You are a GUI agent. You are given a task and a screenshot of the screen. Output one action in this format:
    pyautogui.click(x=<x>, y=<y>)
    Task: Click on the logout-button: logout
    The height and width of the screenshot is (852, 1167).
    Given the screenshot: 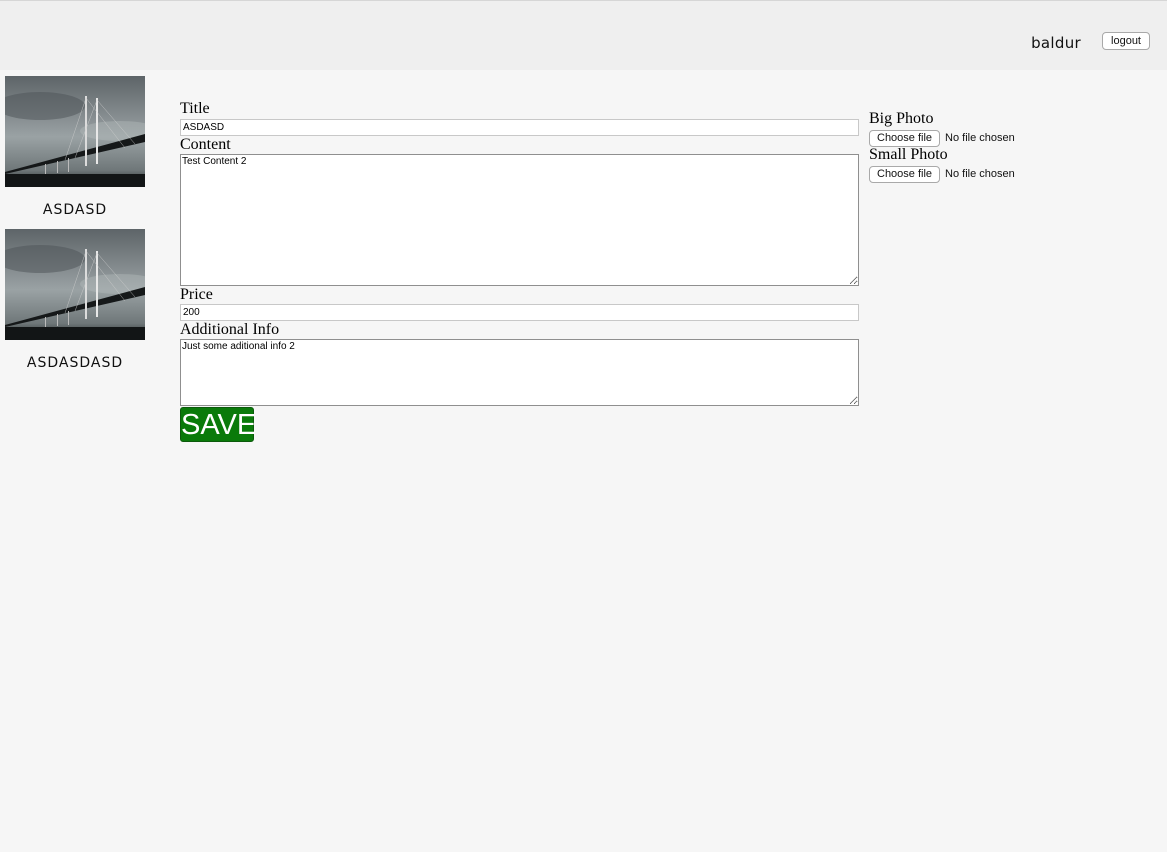 What is the action you would take?
    pyautogui.click(x=1126, y=41)
    